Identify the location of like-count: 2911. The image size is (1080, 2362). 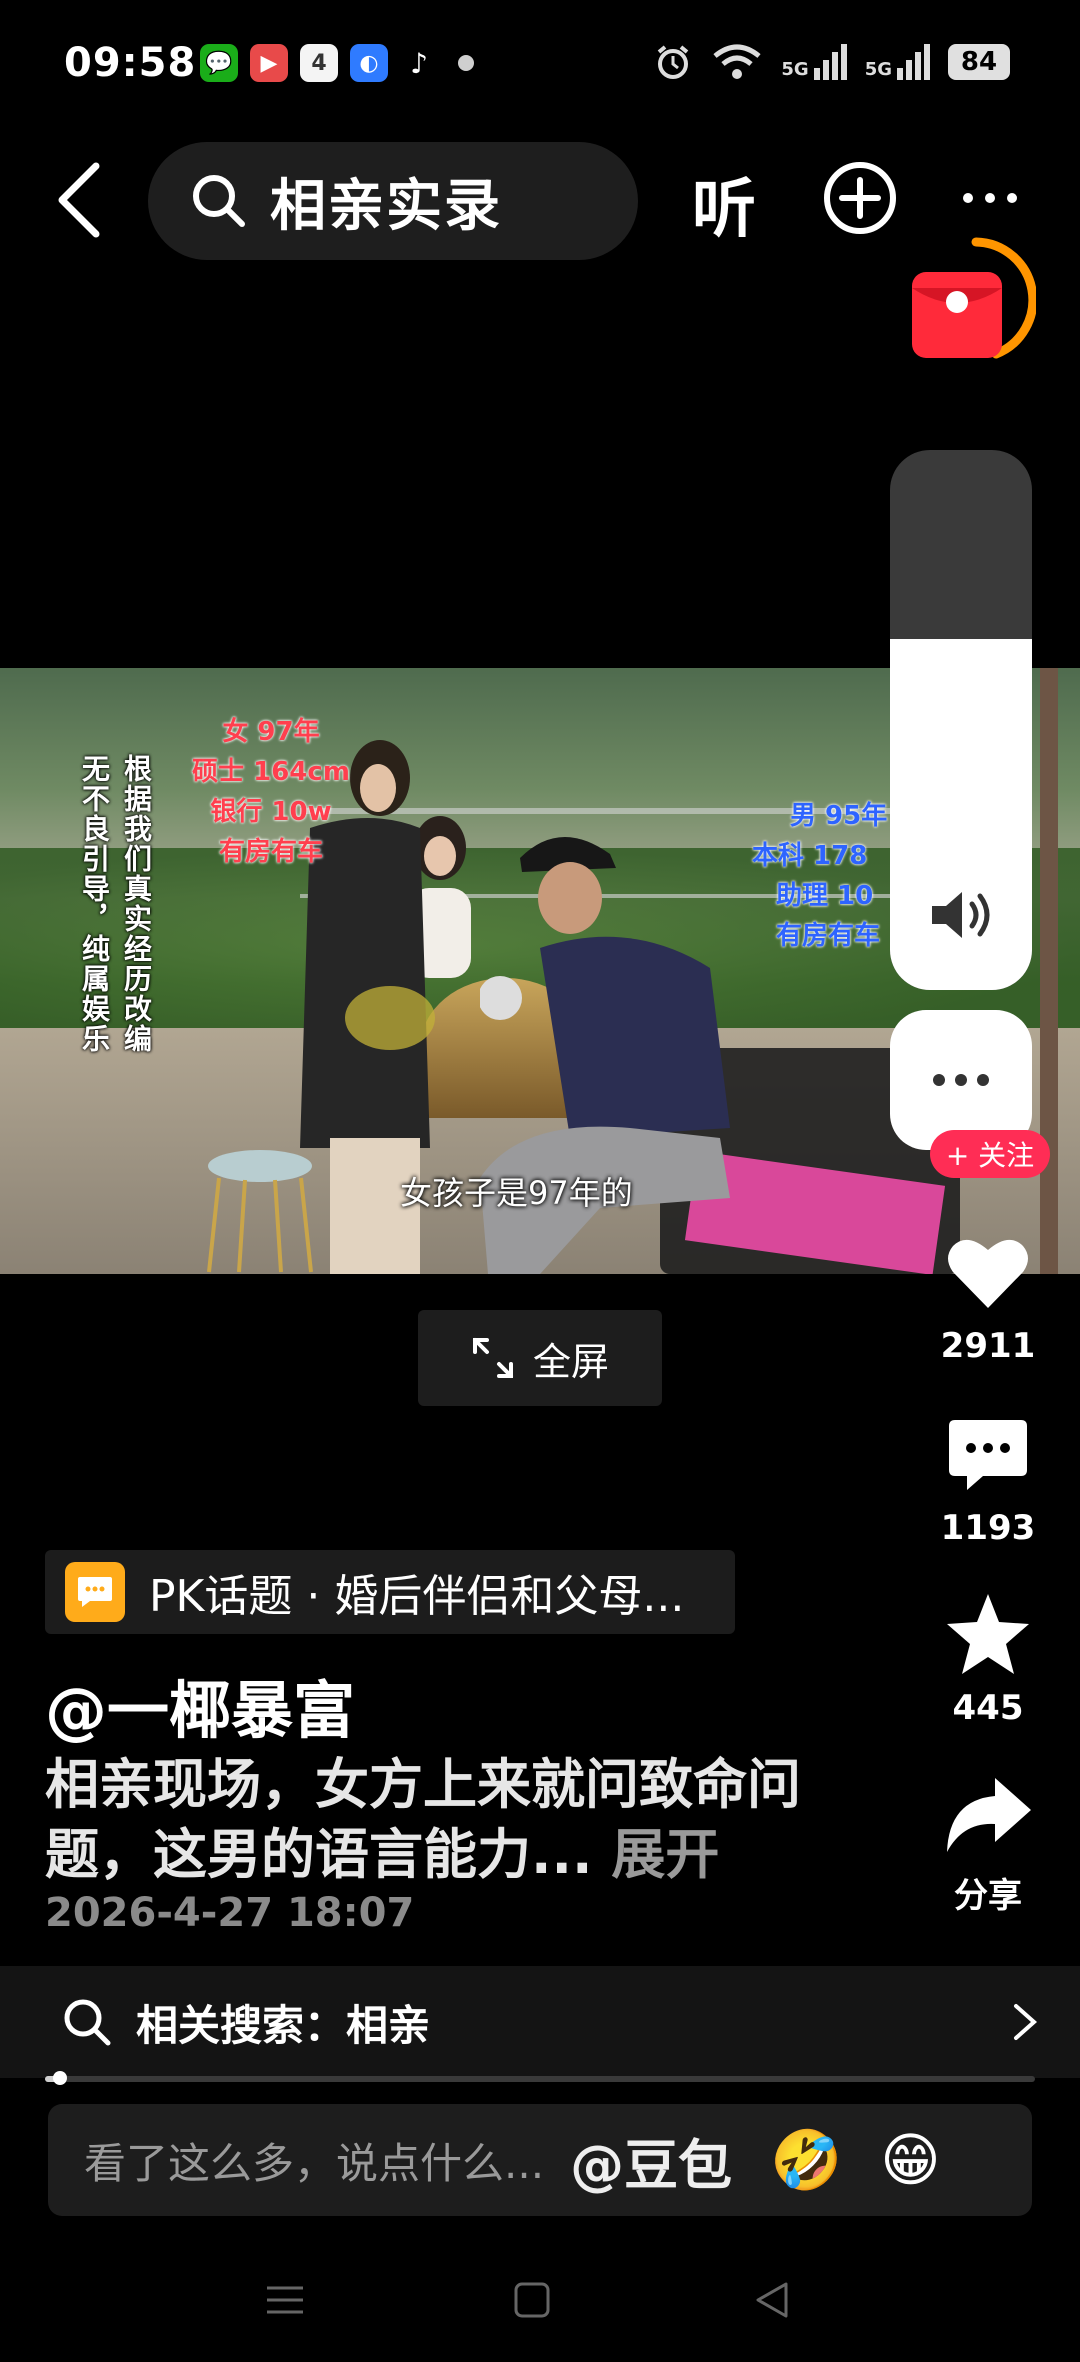
(988, 1346).